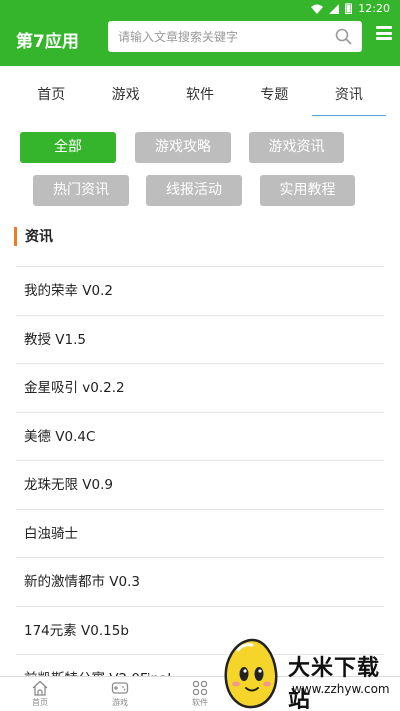 This screenshot has height=711, width=400. What do you see at coordinates (200, 387) in the screenshot?
I see `article-item: 金星吸引 v0.2.2` at bounding box center [200, 387].